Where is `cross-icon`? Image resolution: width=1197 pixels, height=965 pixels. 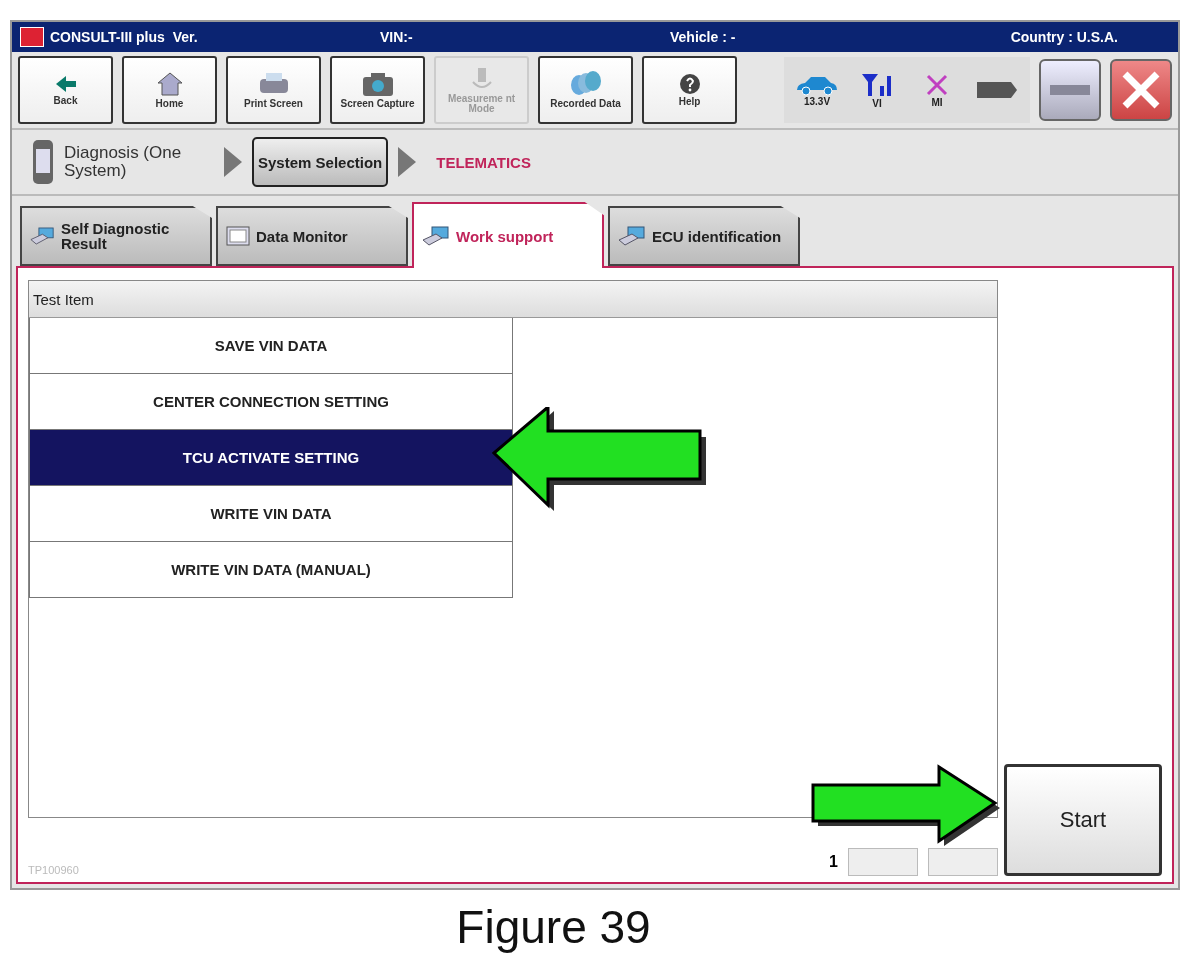 cross-icon is located at coordinates (937, 84).